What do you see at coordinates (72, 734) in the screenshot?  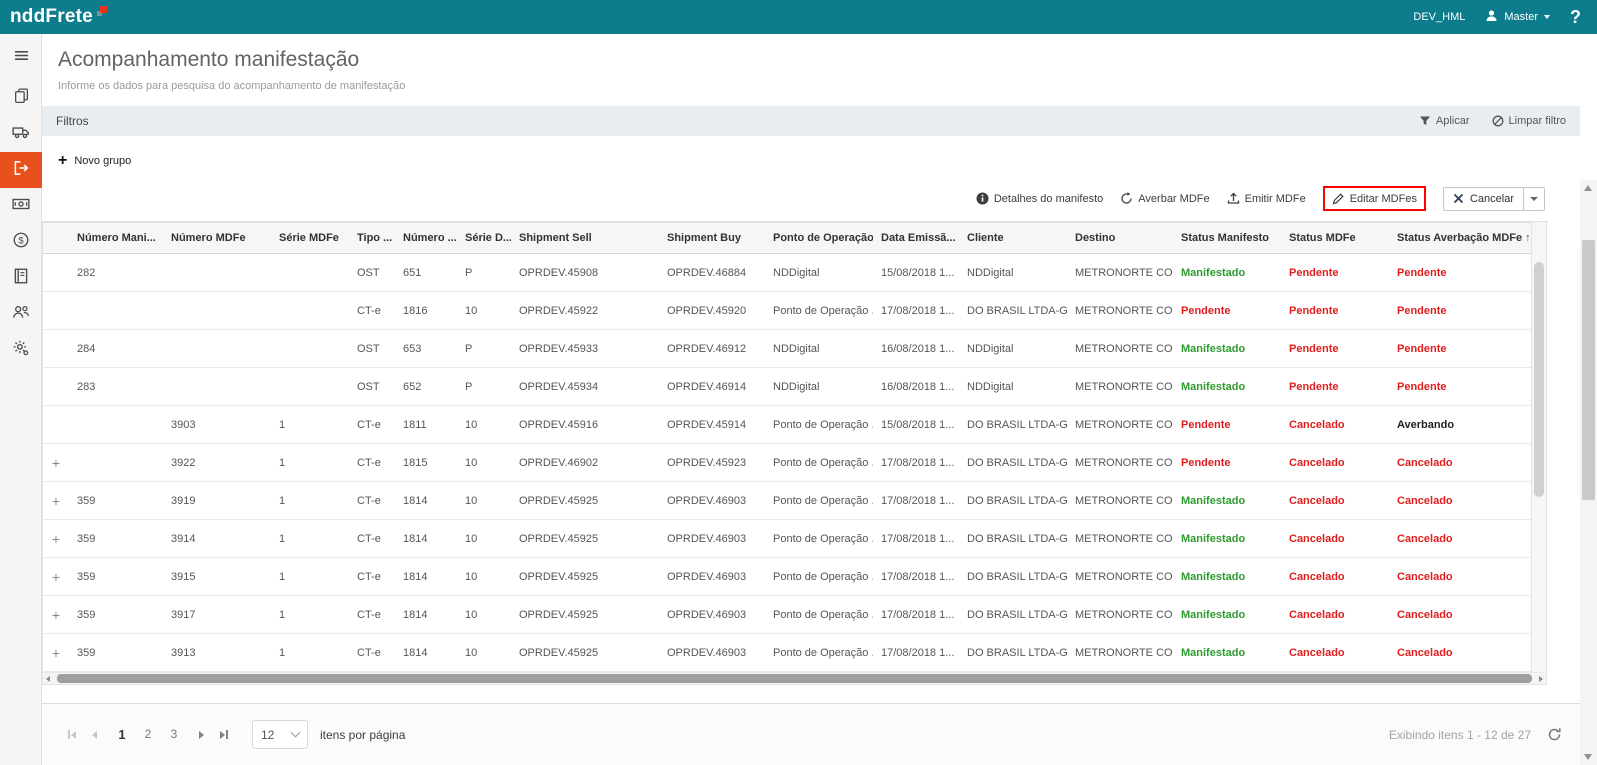 I see `first-page-button` at bounding box center [72, 734].